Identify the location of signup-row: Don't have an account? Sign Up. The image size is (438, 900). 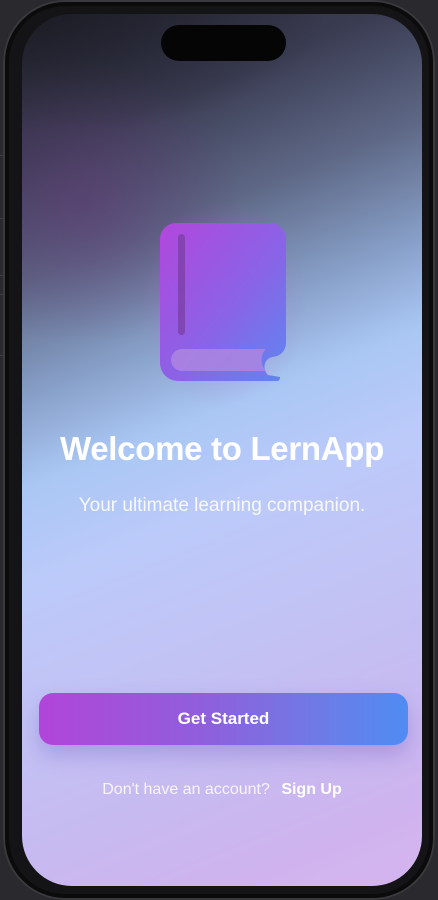
(222, 790).